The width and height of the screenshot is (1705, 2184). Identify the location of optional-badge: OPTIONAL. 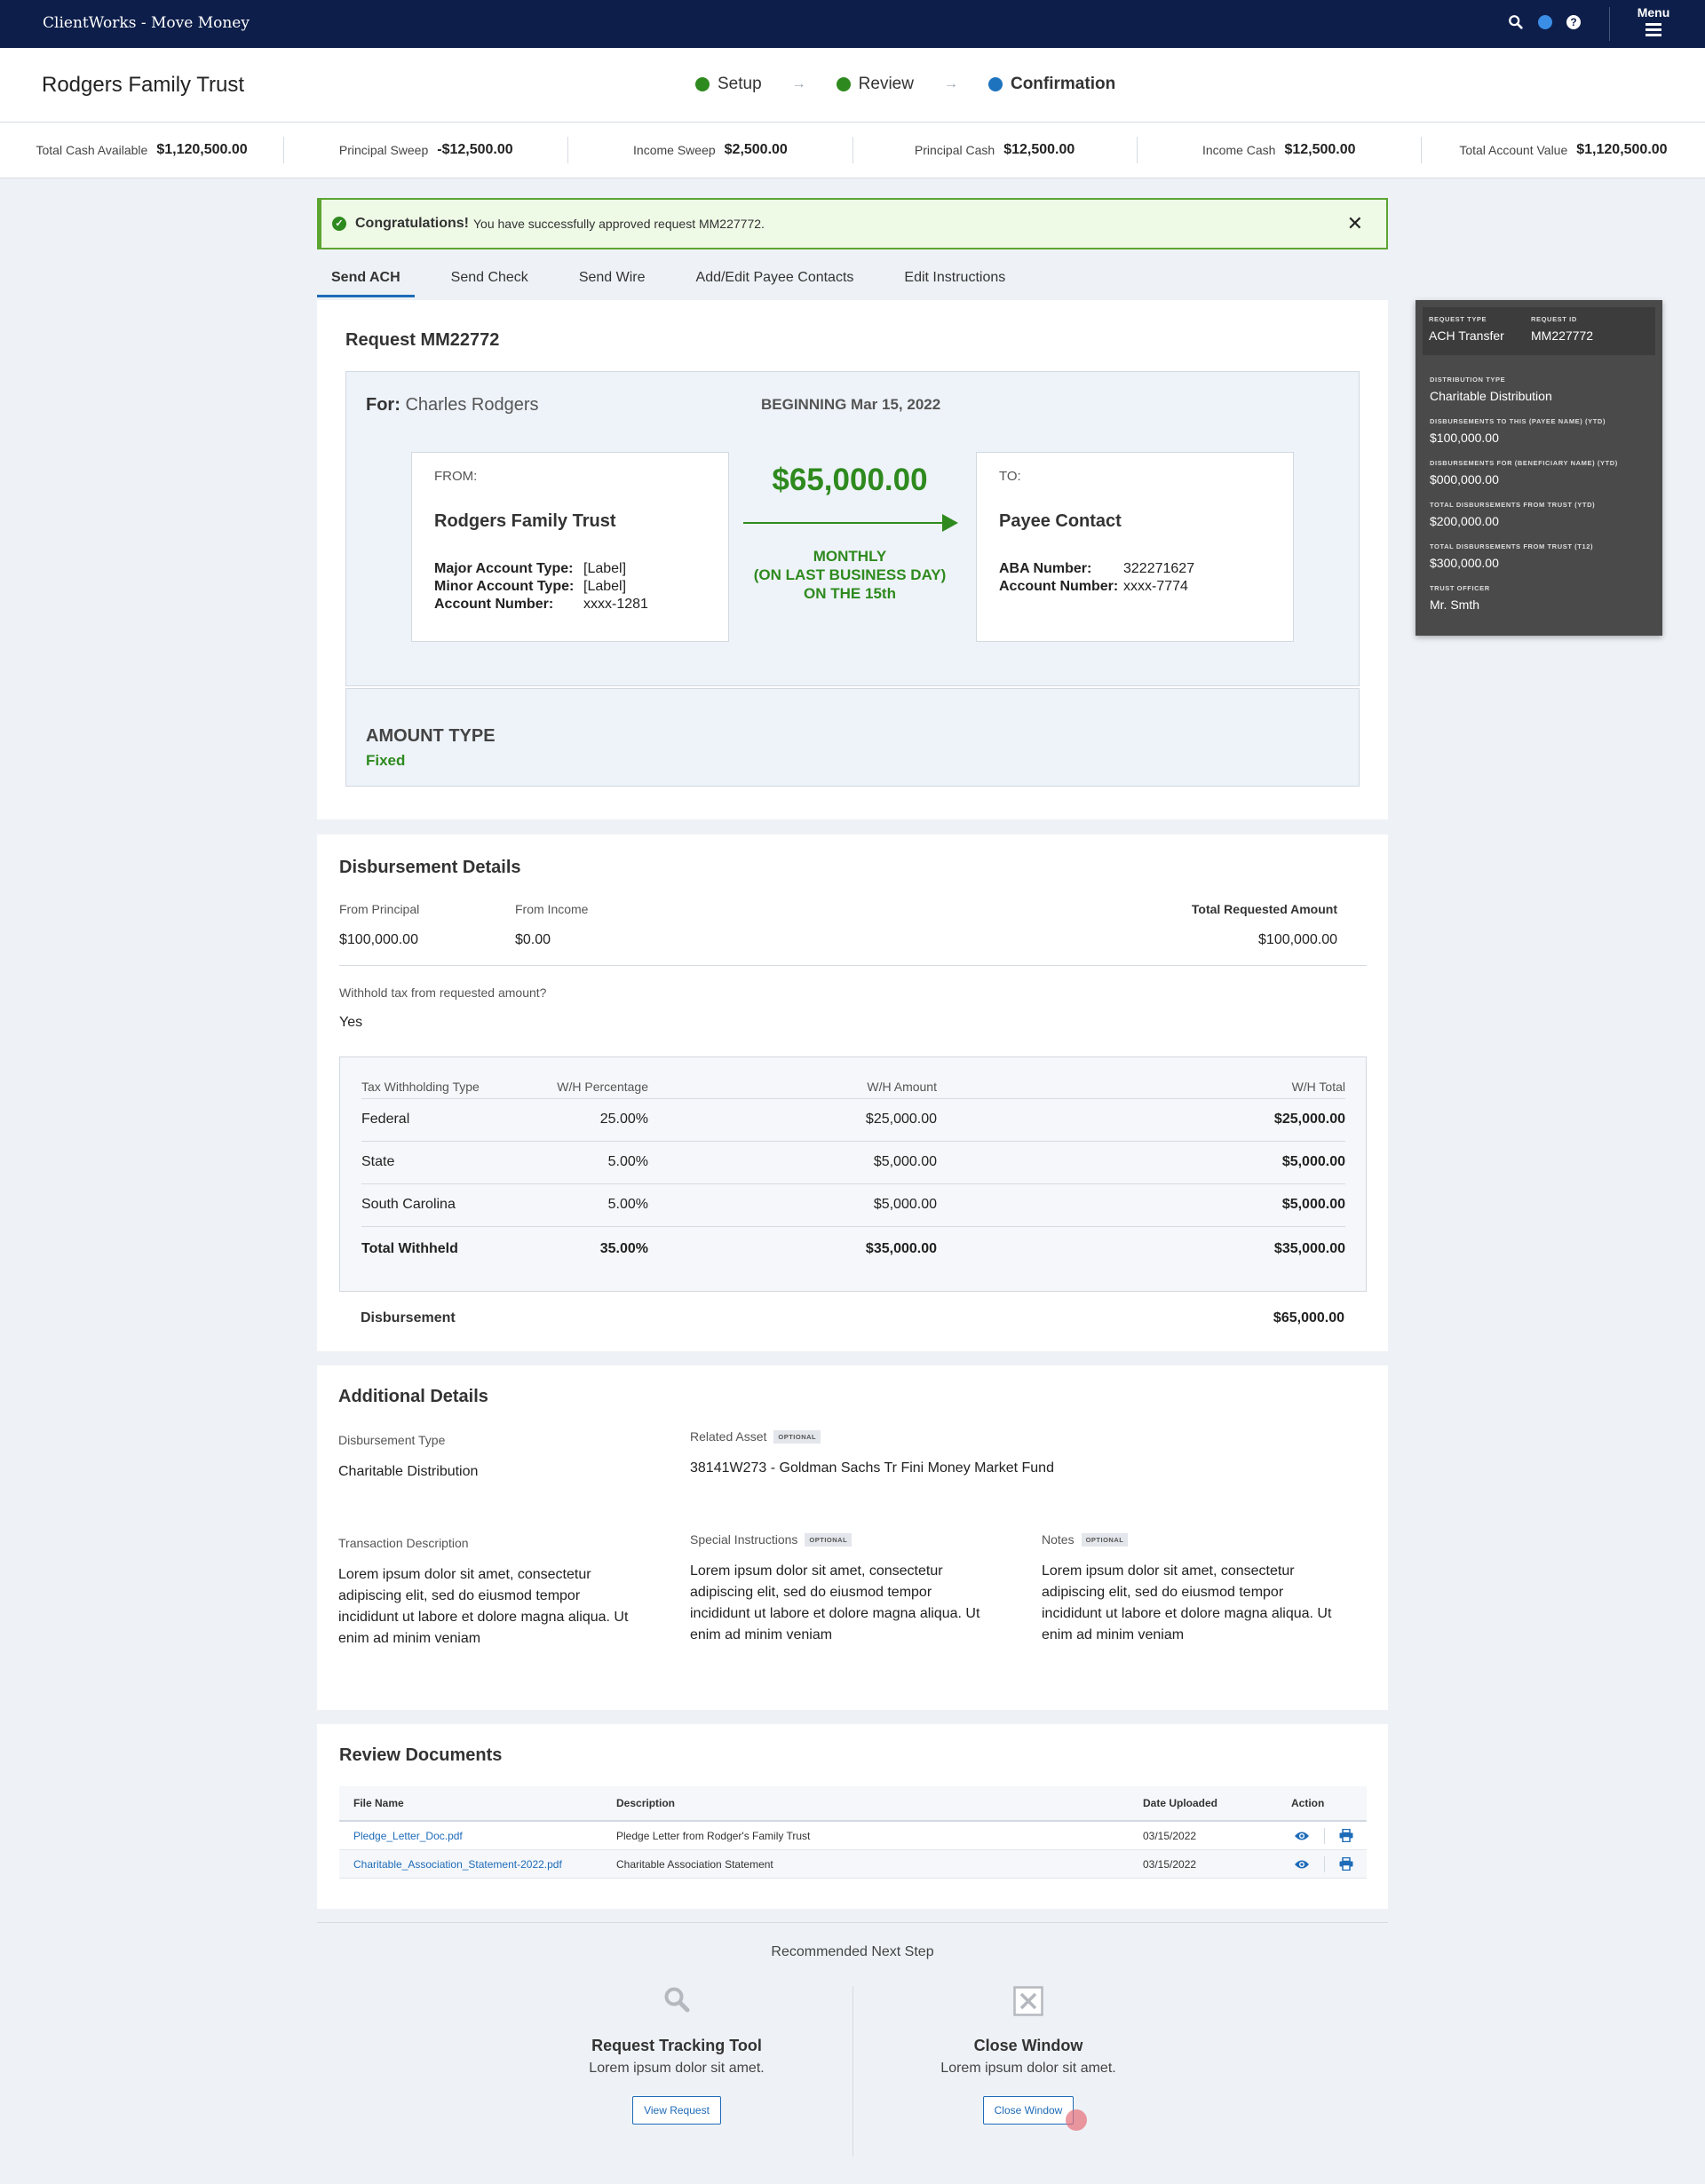
(1105, 1540).